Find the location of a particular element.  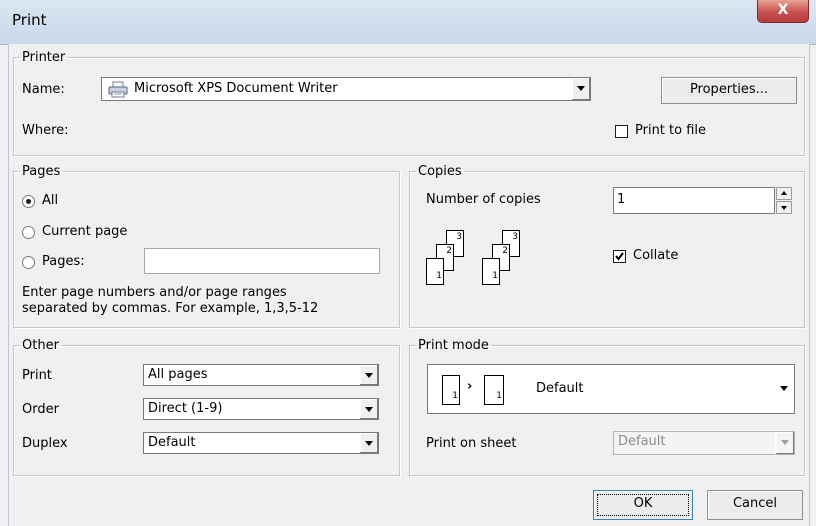

other-duplex-select: Default is located at coordinates (261, 443).